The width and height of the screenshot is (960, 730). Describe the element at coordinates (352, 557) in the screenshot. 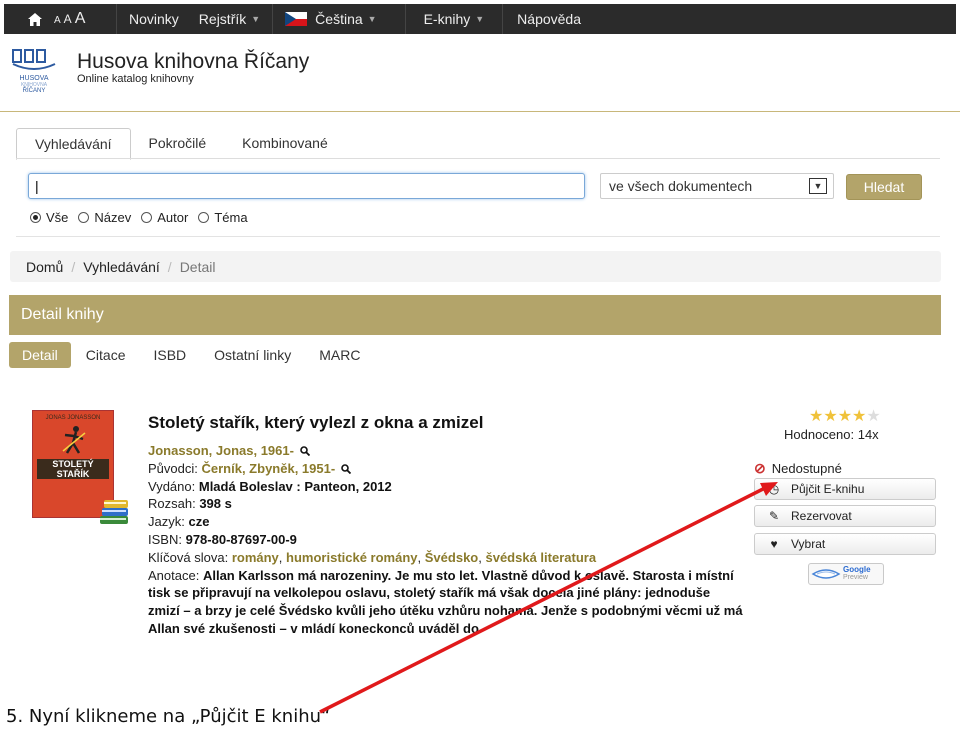

I see `keyword-link: humoristické romány` at that location.